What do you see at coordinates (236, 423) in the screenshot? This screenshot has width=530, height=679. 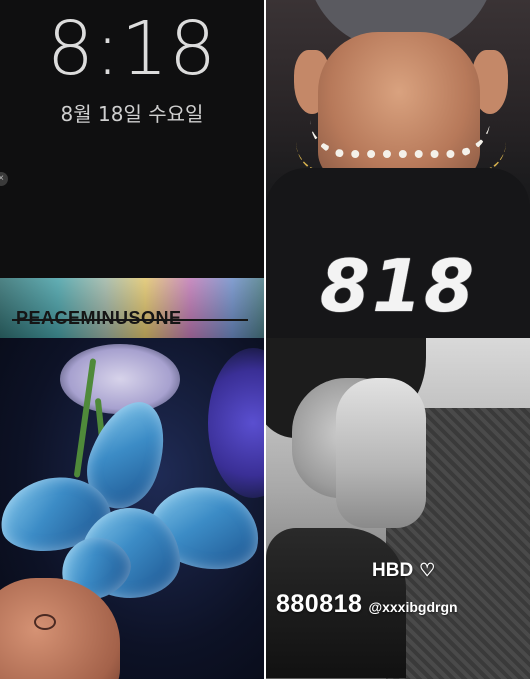 I see `purple-hydrangea` at bounding box center [236, 423].